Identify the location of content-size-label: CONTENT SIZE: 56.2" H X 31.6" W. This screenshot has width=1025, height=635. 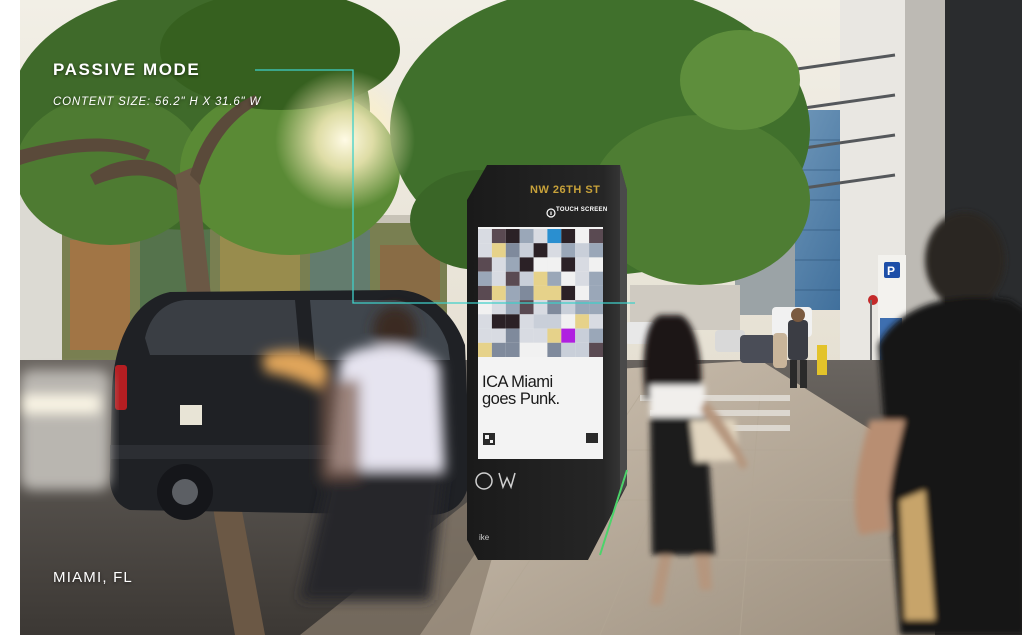
(157, 102).